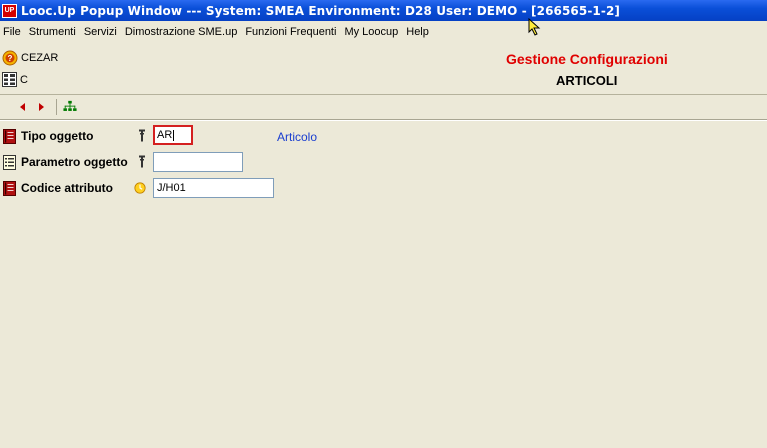 The image size is (767, 448). What do you see at coordinates (24, 79) in the screenshot?
I see `type-label: C` at bounding box center [24, 79].